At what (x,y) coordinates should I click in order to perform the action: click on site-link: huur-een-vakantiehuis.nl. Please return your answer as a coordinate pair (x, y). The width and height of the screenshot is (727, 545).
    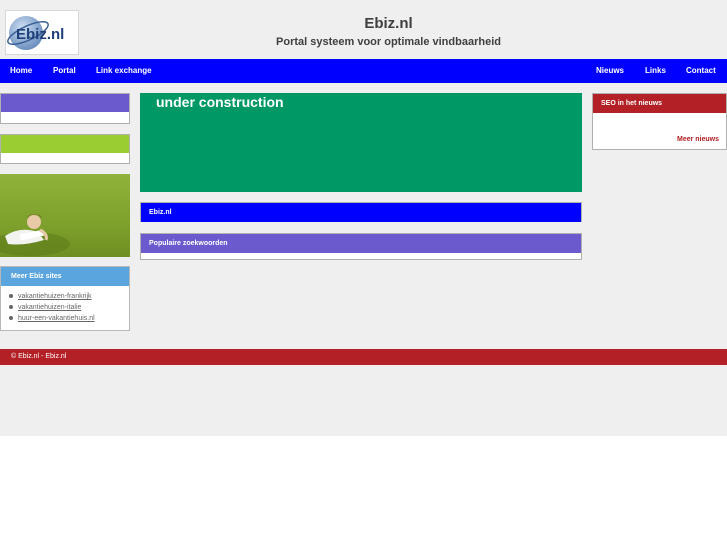
    Looking at the image, I should click on (56, 318).